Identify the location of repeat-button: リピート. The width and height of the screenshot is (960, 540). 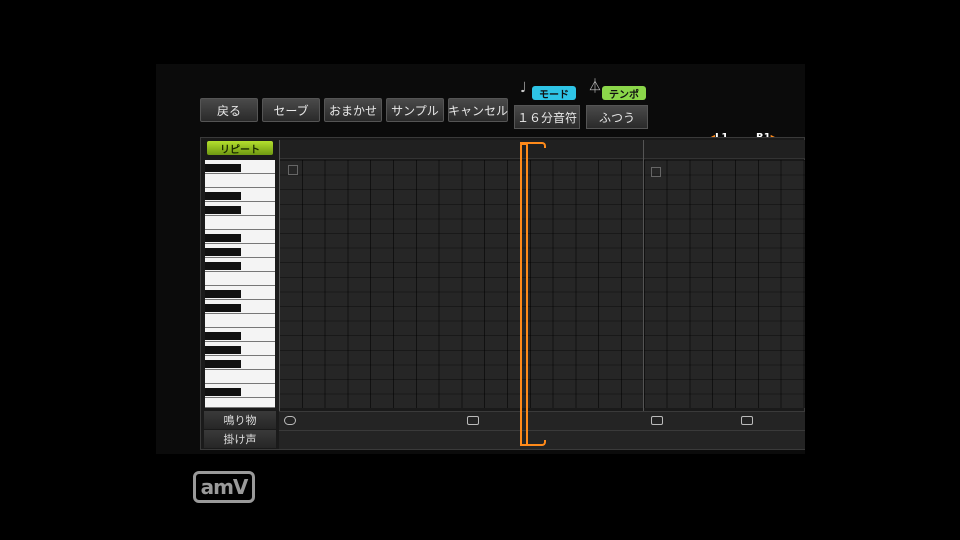
(240, 148).